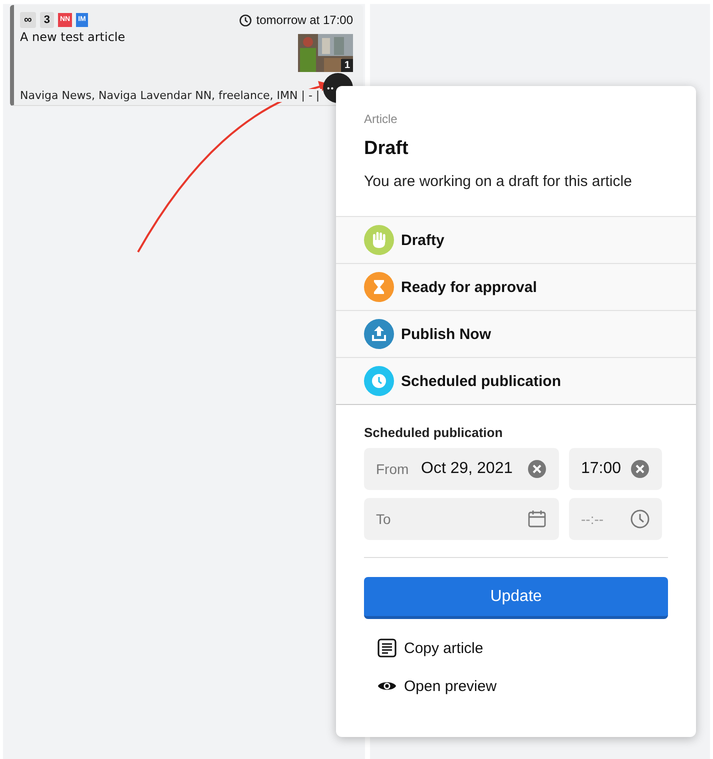  Describe the element at coordinates (304, 20) in the screenshot. I see `publish-time: tomorrow at 17:00` at that location.